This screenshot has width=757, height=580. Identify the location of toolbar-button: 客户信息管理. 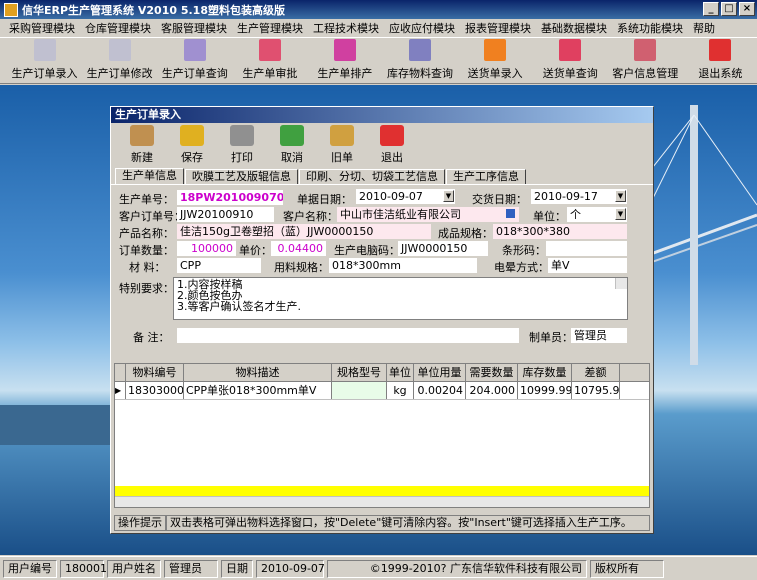
(645, 61).